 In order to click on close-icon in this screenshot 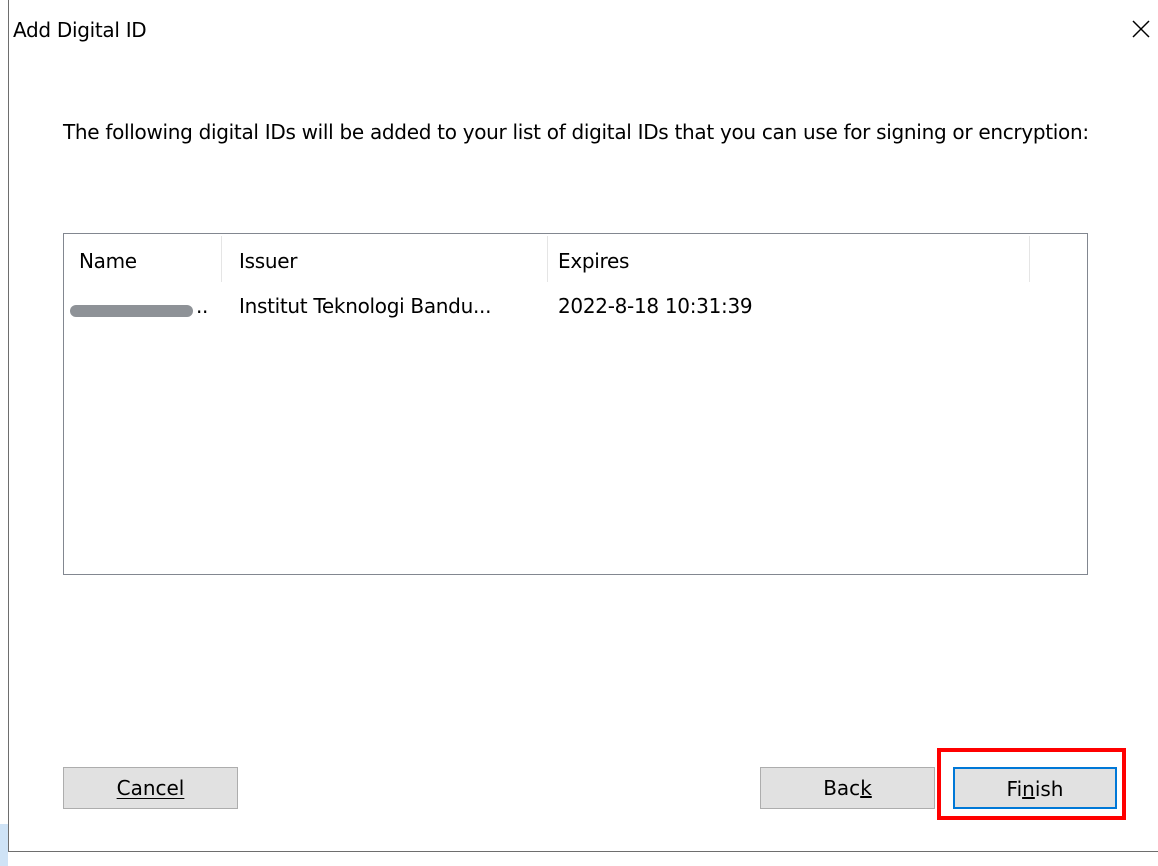, I will do `click(1141, 29)`.